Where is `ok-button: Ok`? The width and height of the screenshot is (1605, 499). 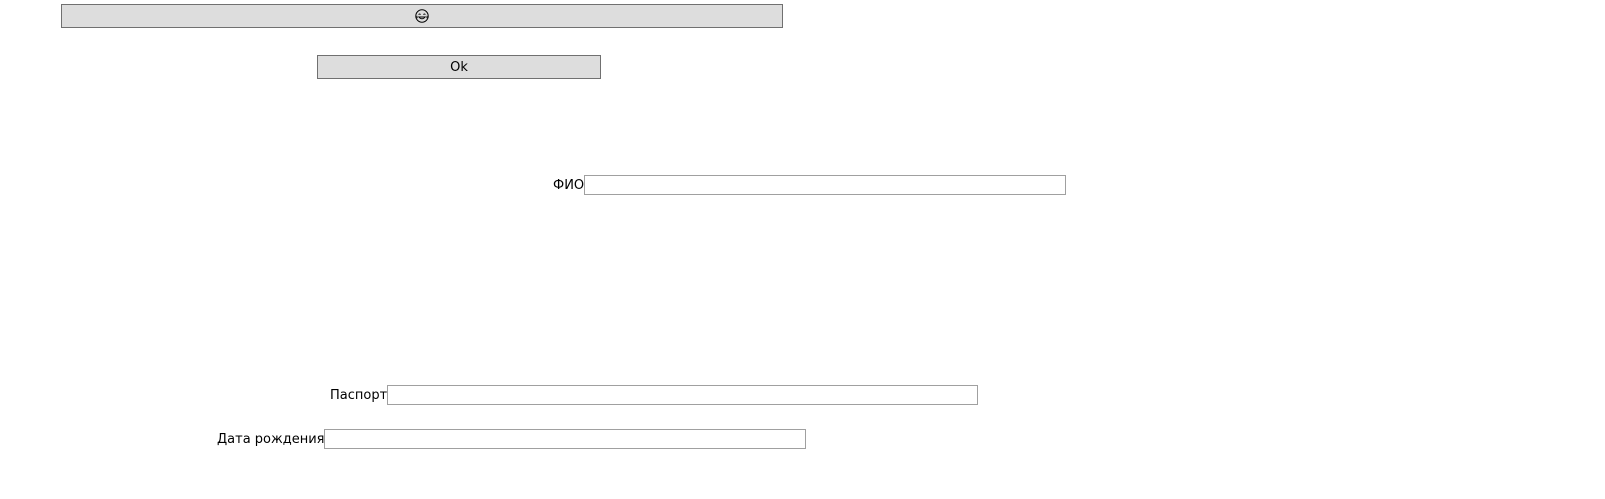 ok-button: Ok is located at coordinates (459, 67).